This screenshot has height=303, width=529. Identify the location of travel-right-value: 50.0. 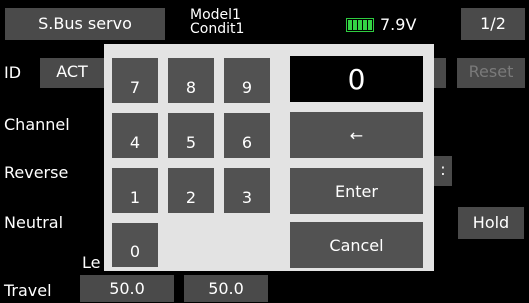
(226, 288).